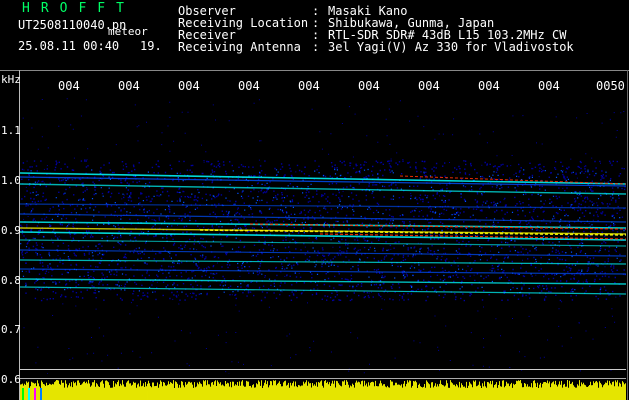 This screenshot has width=629, height=400. Describe the element at coordinates (451, 47) in the screenshot. I see `antenna-value: 3el Yagi(V) Az 330 for Vladivostok` at that location.